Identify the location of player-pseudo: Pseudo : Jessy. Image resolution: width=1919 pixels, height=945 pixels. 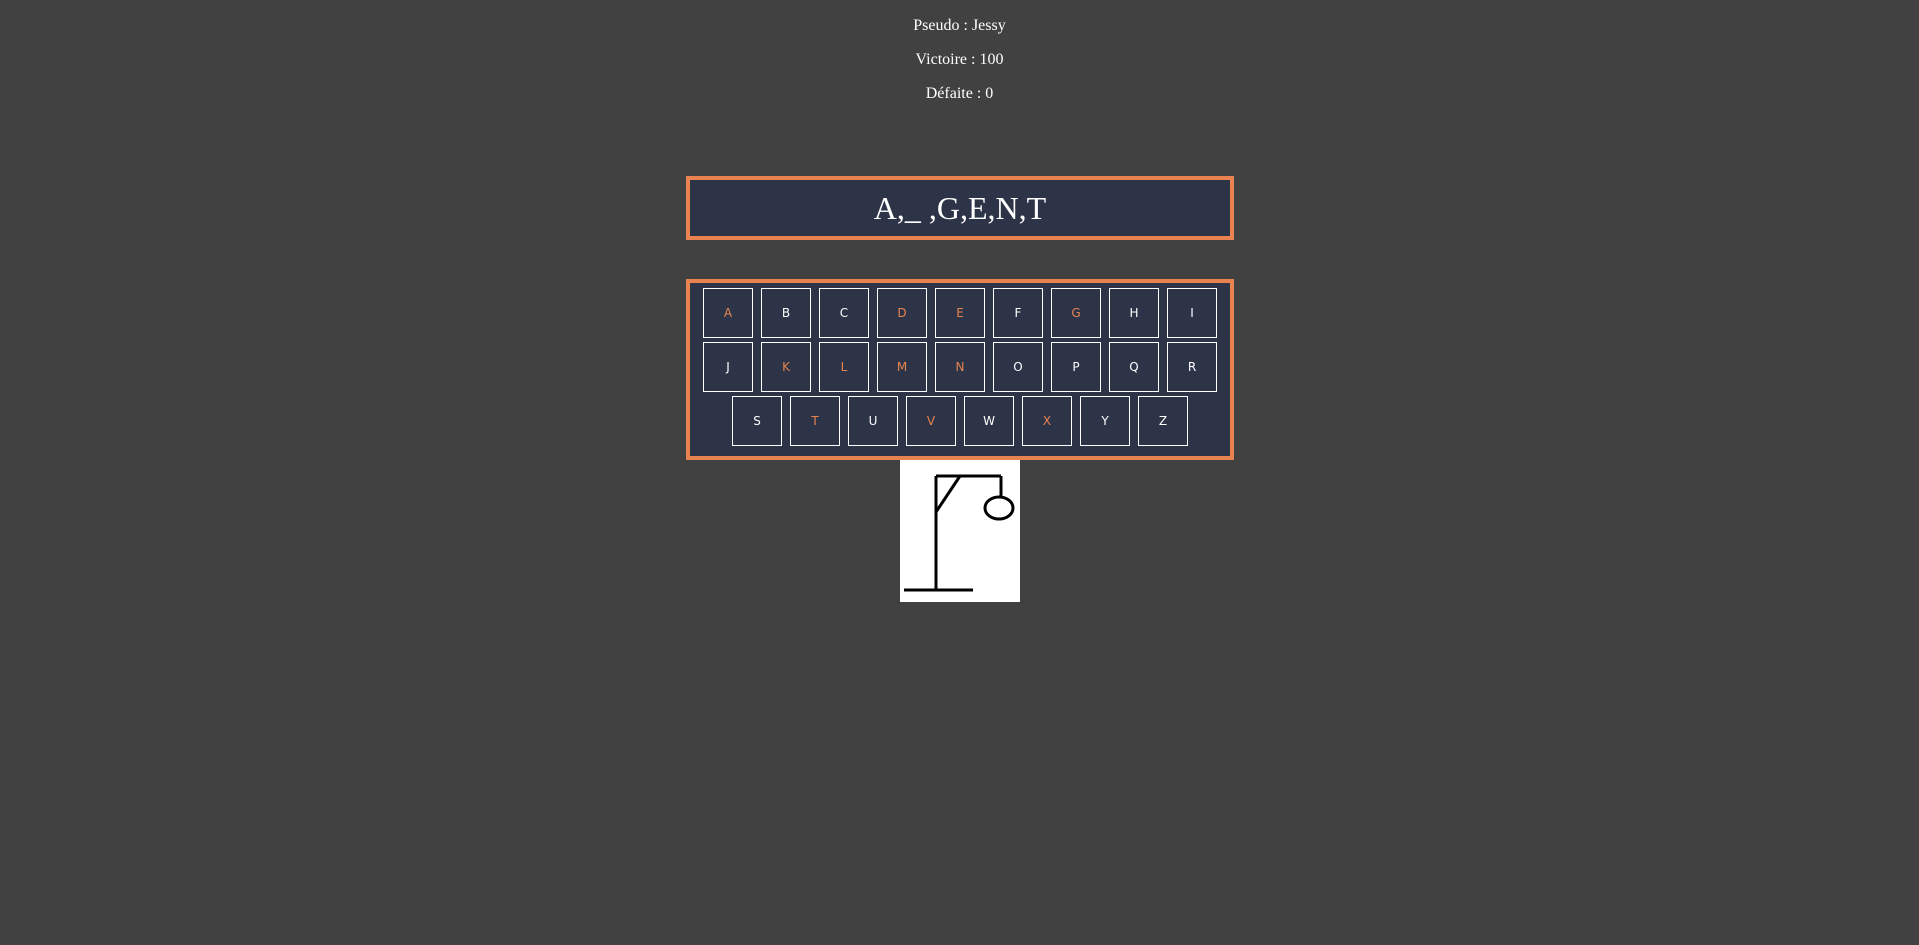
(959, 25).